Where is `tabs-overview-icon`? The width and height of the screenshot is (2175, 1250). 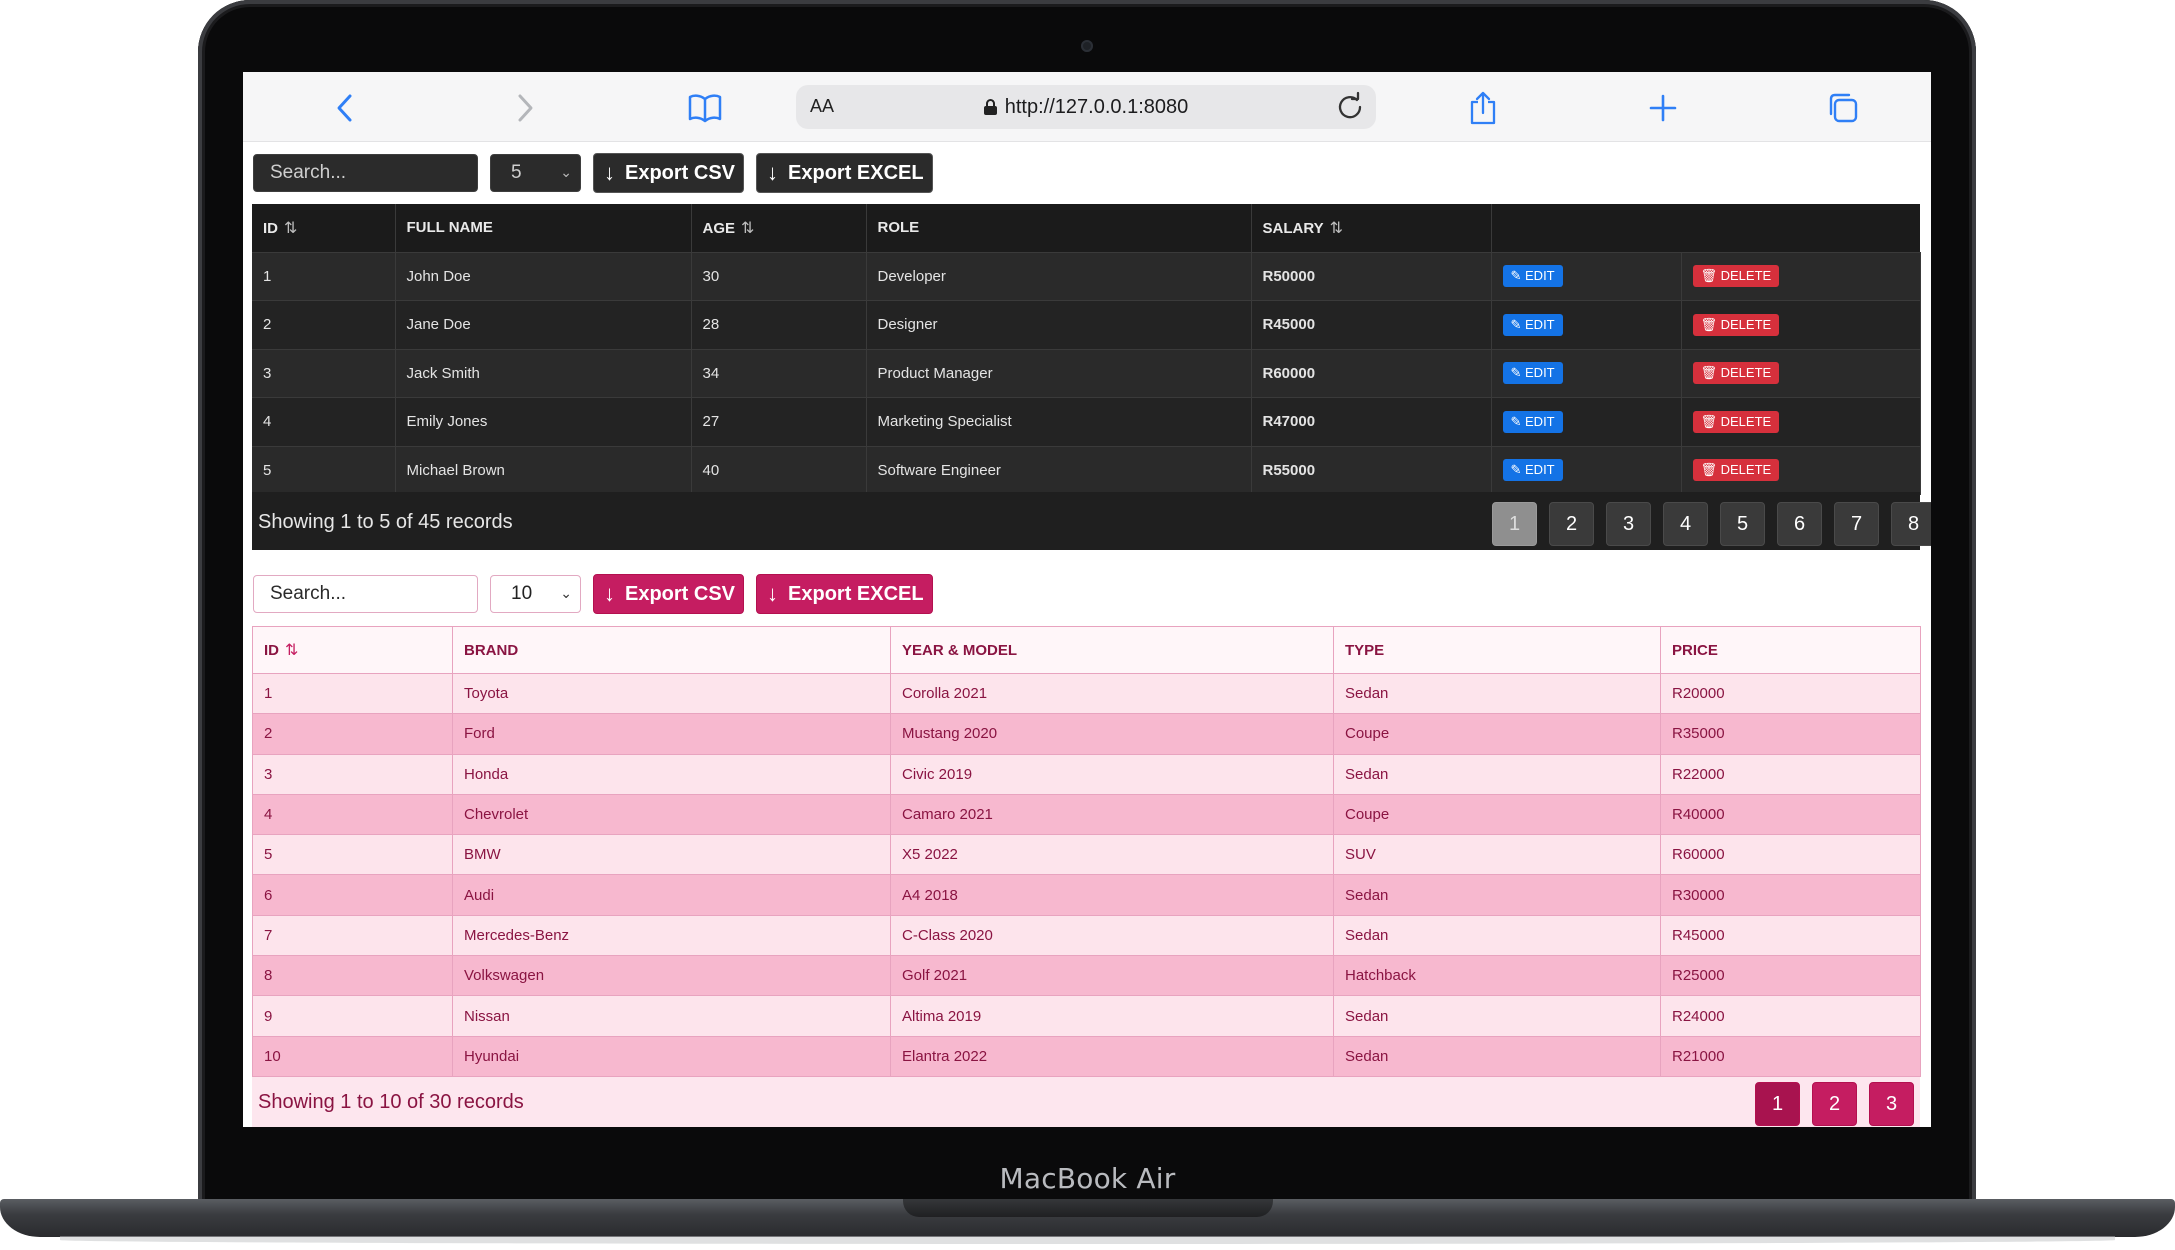 tabs-overview-icon is located at coordinates (1843, 108).